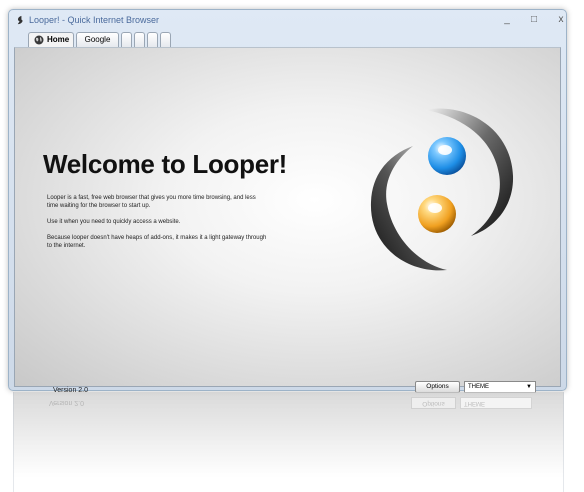  What do you see at coordinates (67, 402) in the screenshot?
I see `reflection-version: Version 2.0` at bounding box center [67, 402].